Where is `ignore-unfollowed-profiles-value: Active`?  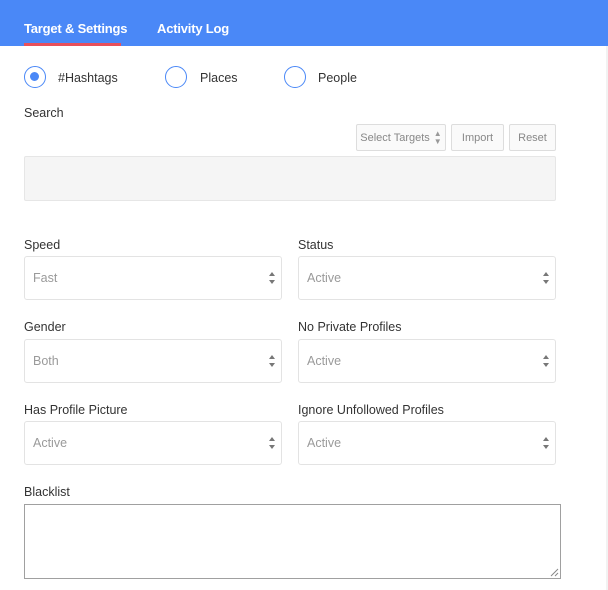 ignore-unfollowed-profiles-value: Active is located at coordinates (324, 443).